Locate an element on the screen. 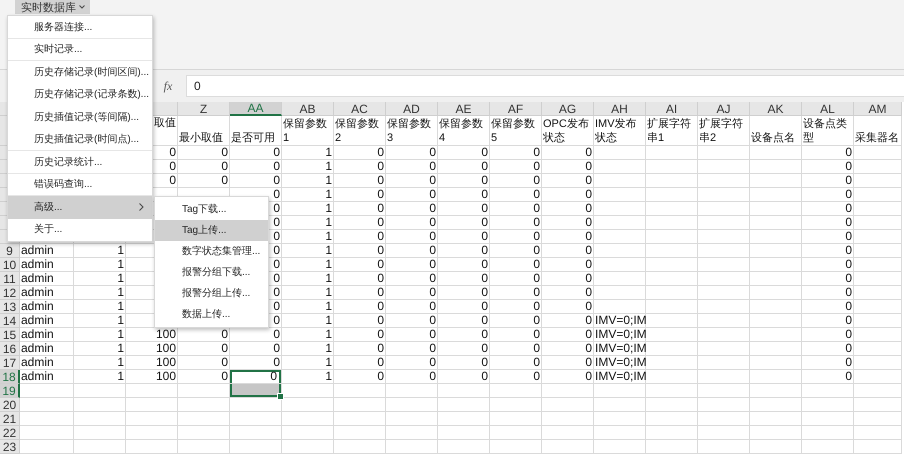 The image size is (904, 456). row-header: 19 is located at coordinates (10, 391).